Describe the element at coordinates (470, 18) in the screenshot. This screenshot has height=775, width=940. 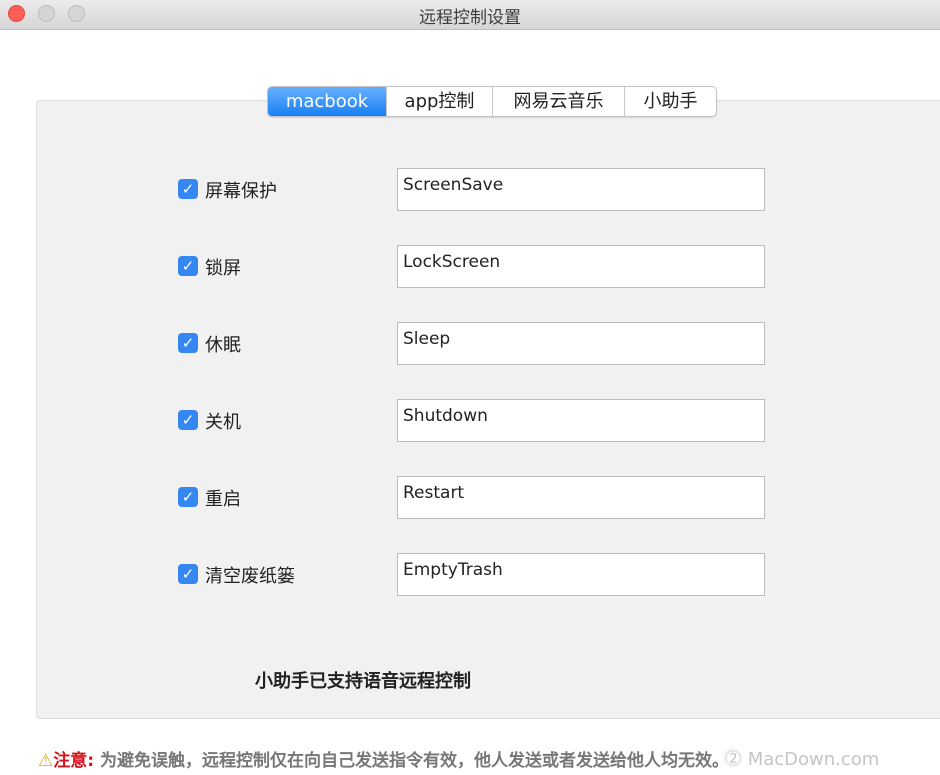
I see `window-title: 远程控制设置` at that location.